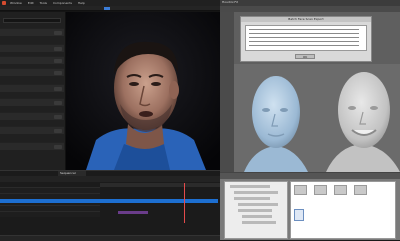 The width and height of the screenshot is (400, 241). What do you see at coordinates (107, 8) in the screenshot?
I see `play-icon` at bounding box center [107, 8].